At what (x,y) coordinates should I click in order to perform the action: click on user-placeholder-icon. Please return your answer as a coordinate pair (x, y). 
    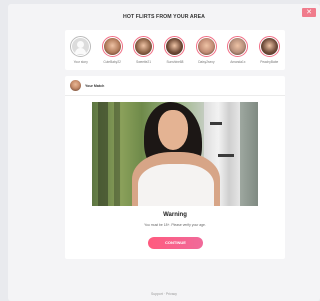
    Looking at the image, I should click on (81, 46).